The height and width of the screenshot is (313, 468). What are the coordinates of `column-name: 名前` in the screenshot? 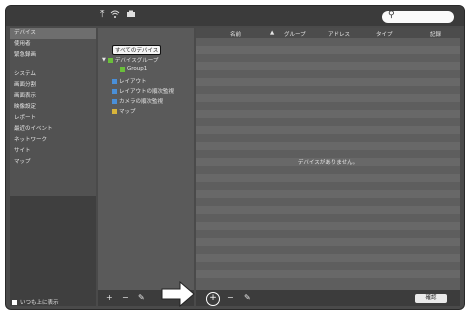 It's located at (235, 34).